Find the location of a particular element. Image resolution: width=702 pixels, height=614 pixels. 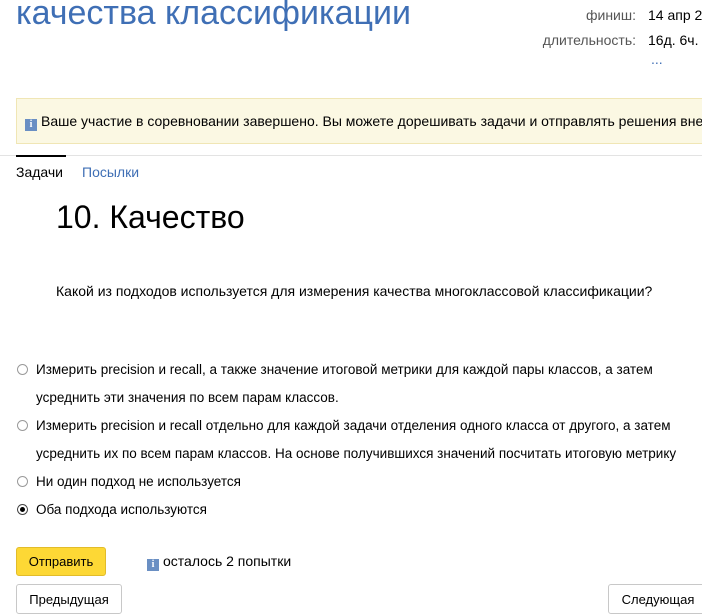

duration-label: длительность: is located at coordinates (589, 40).